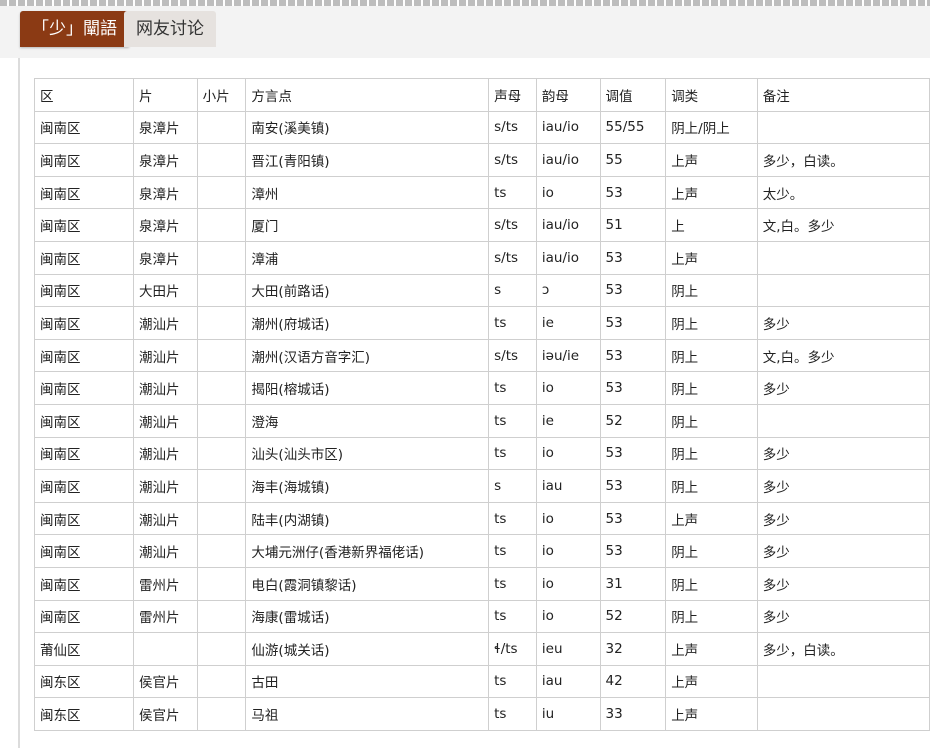 The width and height of the screenshot is (930, 748). I want to click on header-cell-tone-class: 调类, so click(711, 95).